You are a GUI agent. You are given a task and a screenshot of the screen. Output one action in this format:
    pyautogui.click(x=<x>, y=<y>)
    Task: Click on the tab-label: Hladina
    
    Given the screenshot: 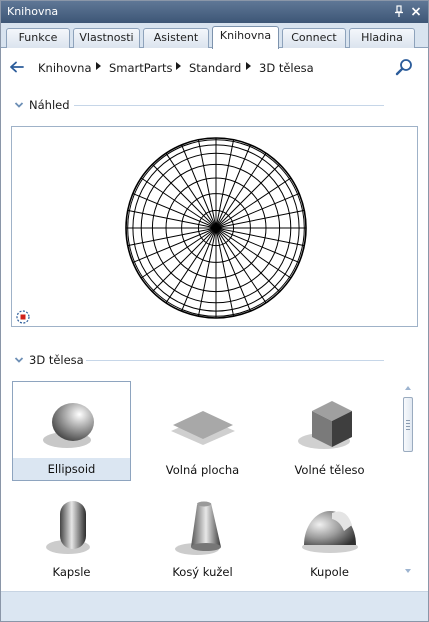 What is the action you would take?
    pyautogui.click(x=382, y=37)
    